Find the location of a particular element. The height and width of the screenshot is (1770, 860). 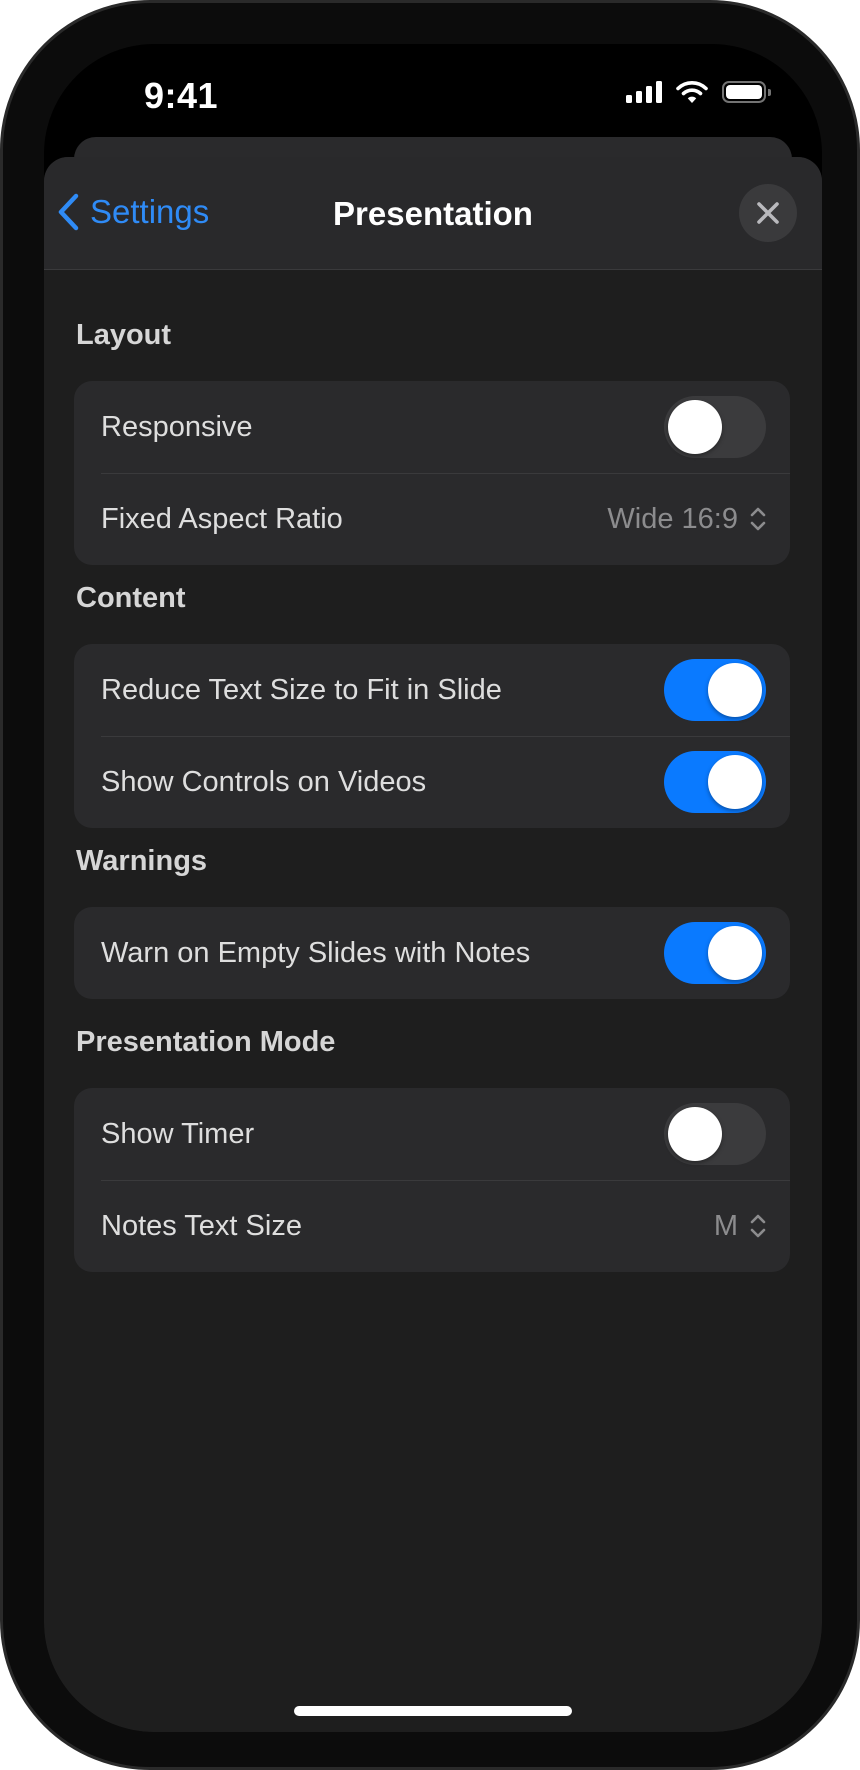

reduce-text-size-toggle is located at coordinates (715, 690).